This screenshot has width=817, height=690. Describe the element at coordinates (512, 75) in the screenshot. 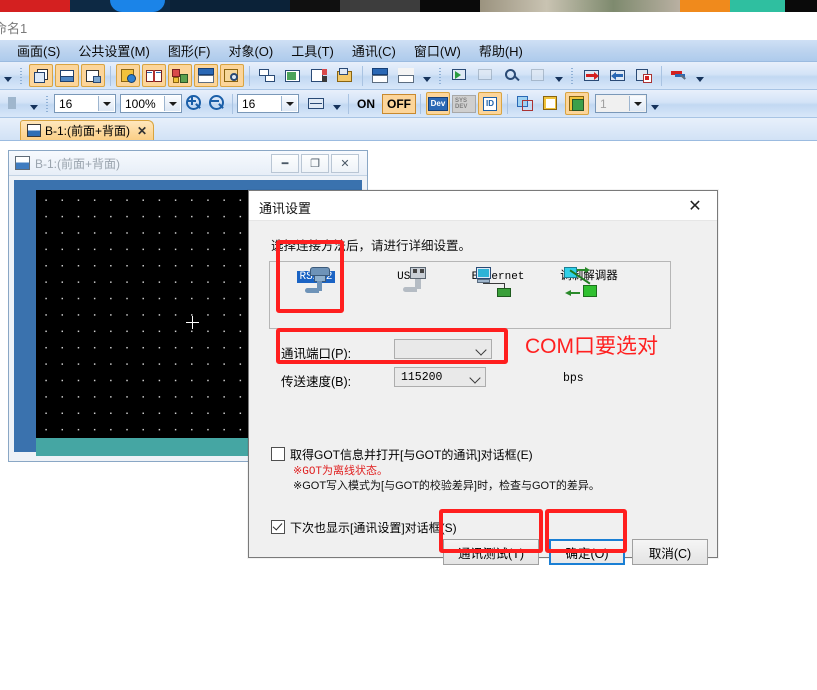

I see `simulate-settings-icon` at that location.